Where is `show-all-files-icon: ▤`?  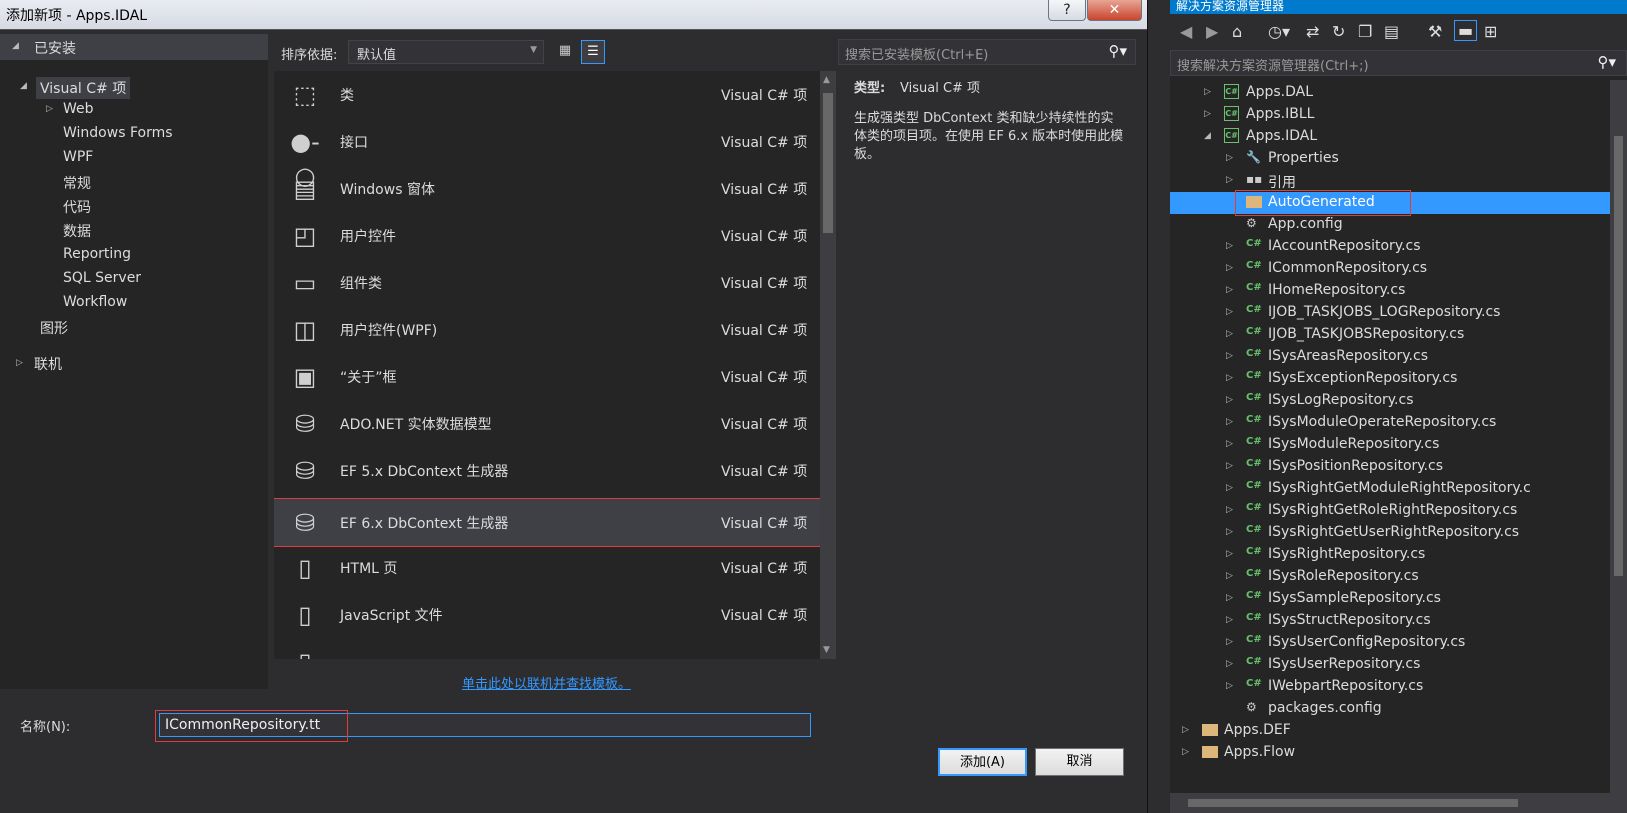
show-all-files-icon: ▤ is located at coordinates (1391, 31).